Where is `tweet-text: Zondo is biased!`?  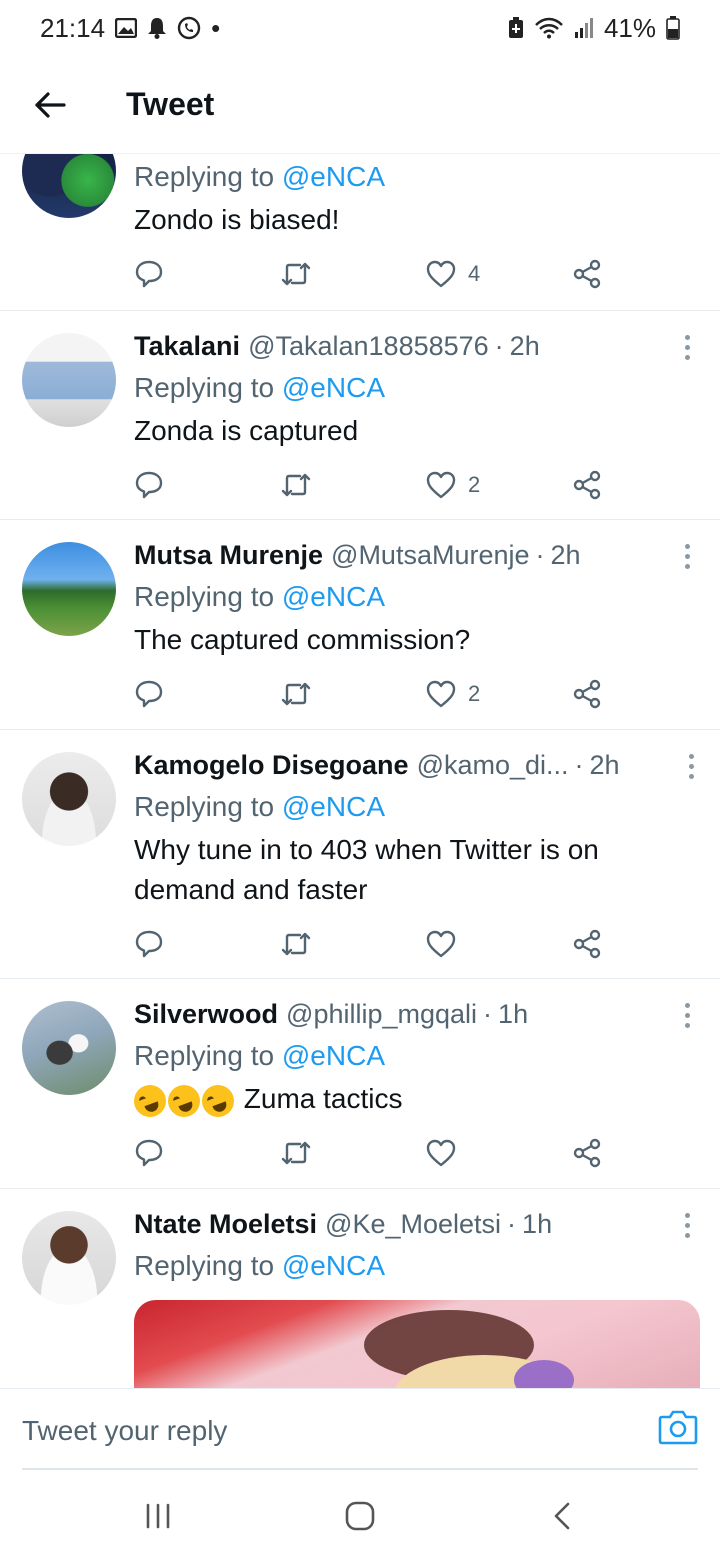
tweet-text: Zondo is biased! is located at coordinates (237, 219).